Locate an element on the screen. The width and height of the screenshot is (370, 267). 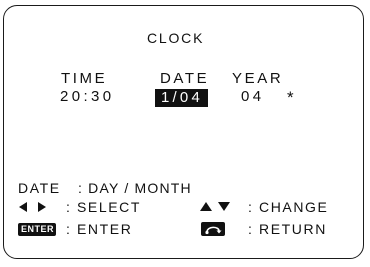
change-hint: : CHANGE is located at coordinates (288, 207).